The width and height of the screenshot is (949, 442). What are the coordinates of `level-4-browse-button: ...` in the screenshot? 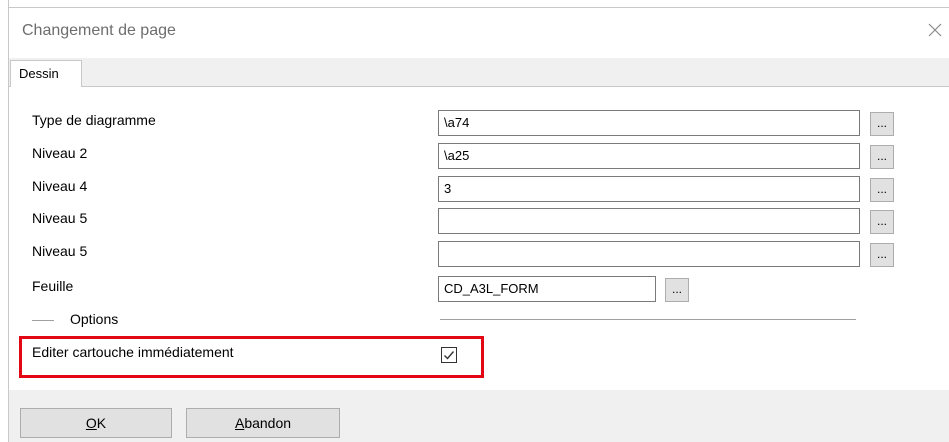 It's located at (882, 190).